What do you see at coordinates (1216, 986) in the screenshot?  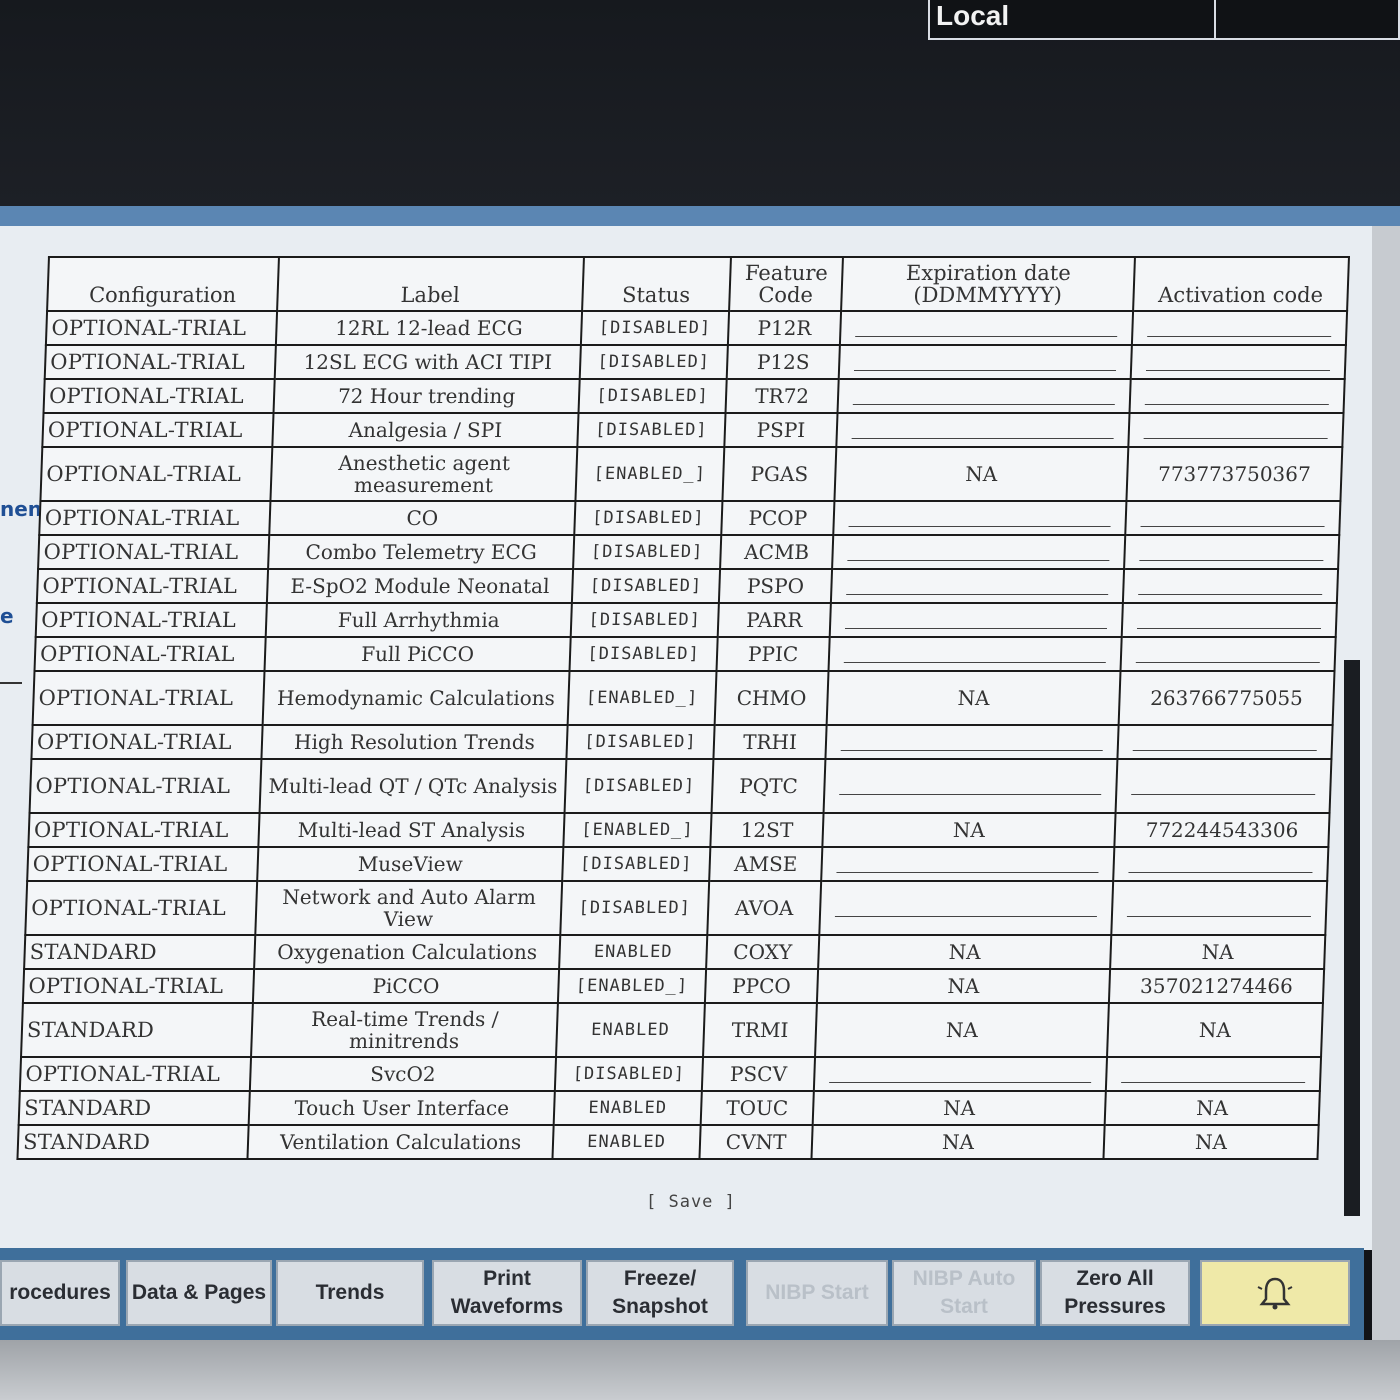 I see `activation-code-cell: 357021274466` at bounding box center [1216, 986].